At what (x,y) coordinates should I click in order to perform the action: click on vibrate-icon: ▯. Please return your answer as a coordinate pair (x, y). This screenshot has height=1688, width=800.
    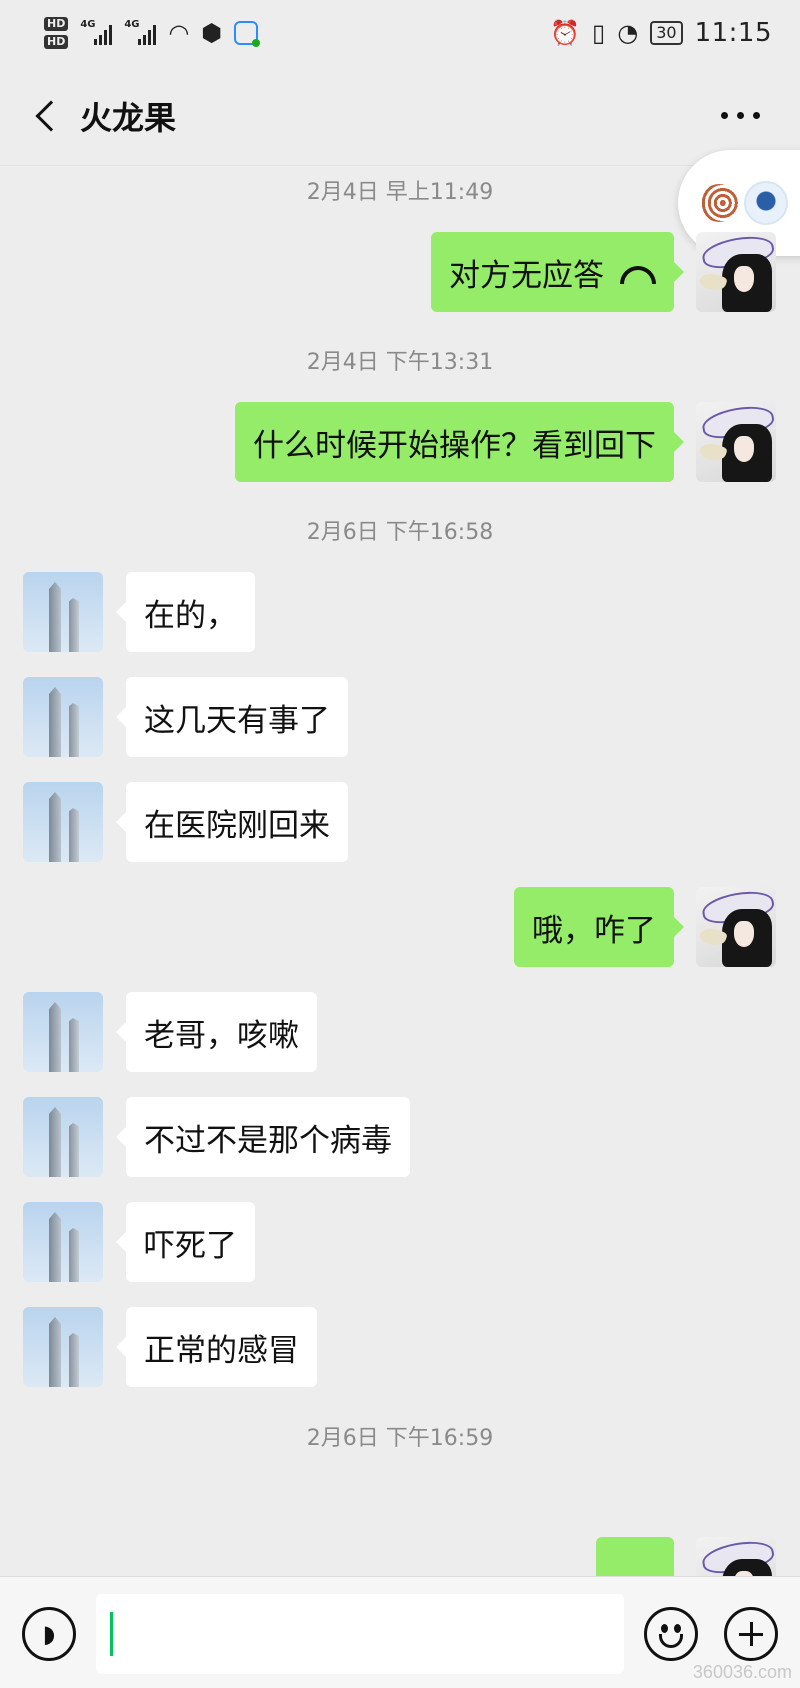
    Looking at the image, I should click on (599, 33).